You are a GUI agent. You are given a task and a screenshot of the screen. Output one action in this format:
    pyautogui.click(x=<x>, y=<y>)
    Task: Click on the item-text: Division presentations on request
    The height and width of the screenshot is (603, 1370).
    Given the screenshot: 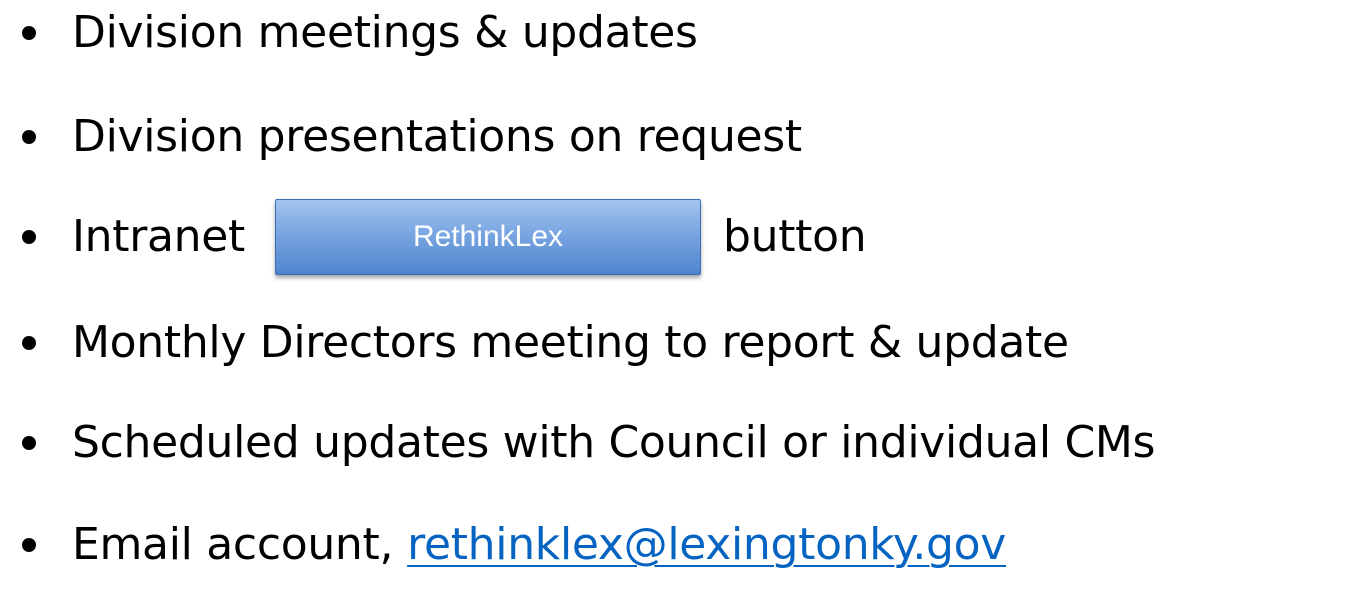 What is the action you would take?
    pyautogui.click(x=437, y=136)
    